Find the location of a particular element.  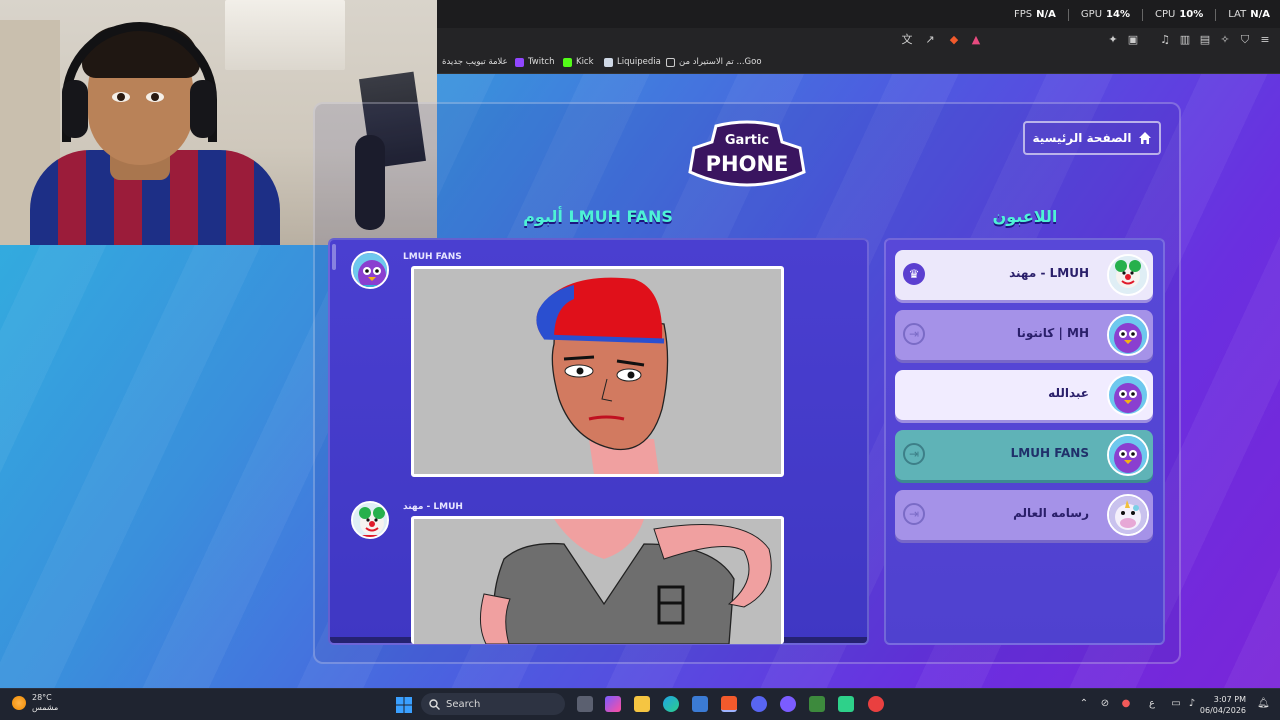

chevron-up-icon: ⌃ is located at coordinates (1084, 704).